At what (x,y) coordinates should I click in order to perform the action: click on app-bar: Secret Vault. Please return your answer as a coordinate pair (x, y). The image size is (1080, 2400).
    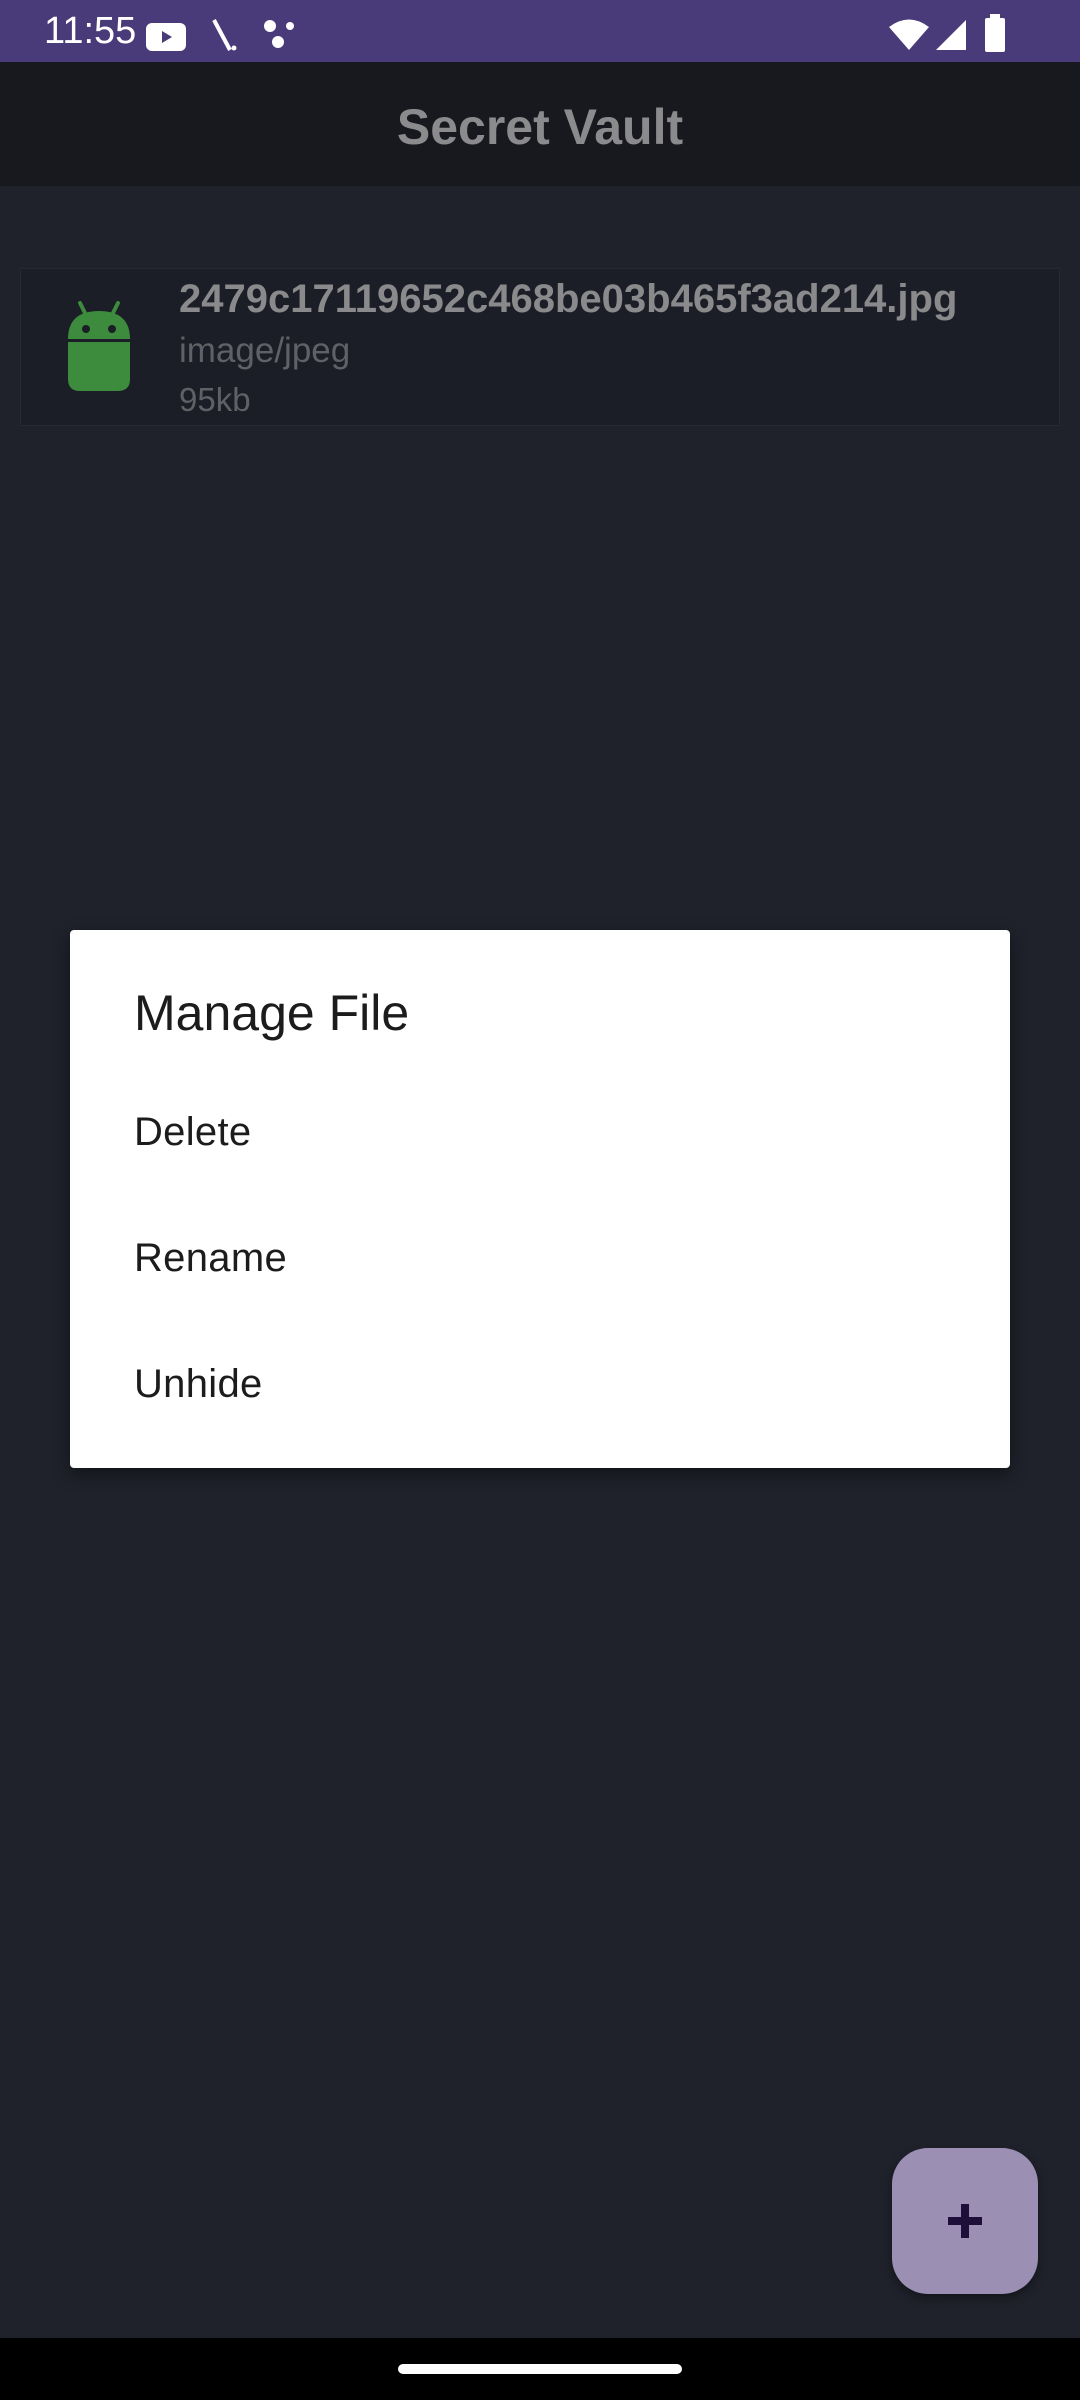
    Looking at the image, I should click on (540, 124).